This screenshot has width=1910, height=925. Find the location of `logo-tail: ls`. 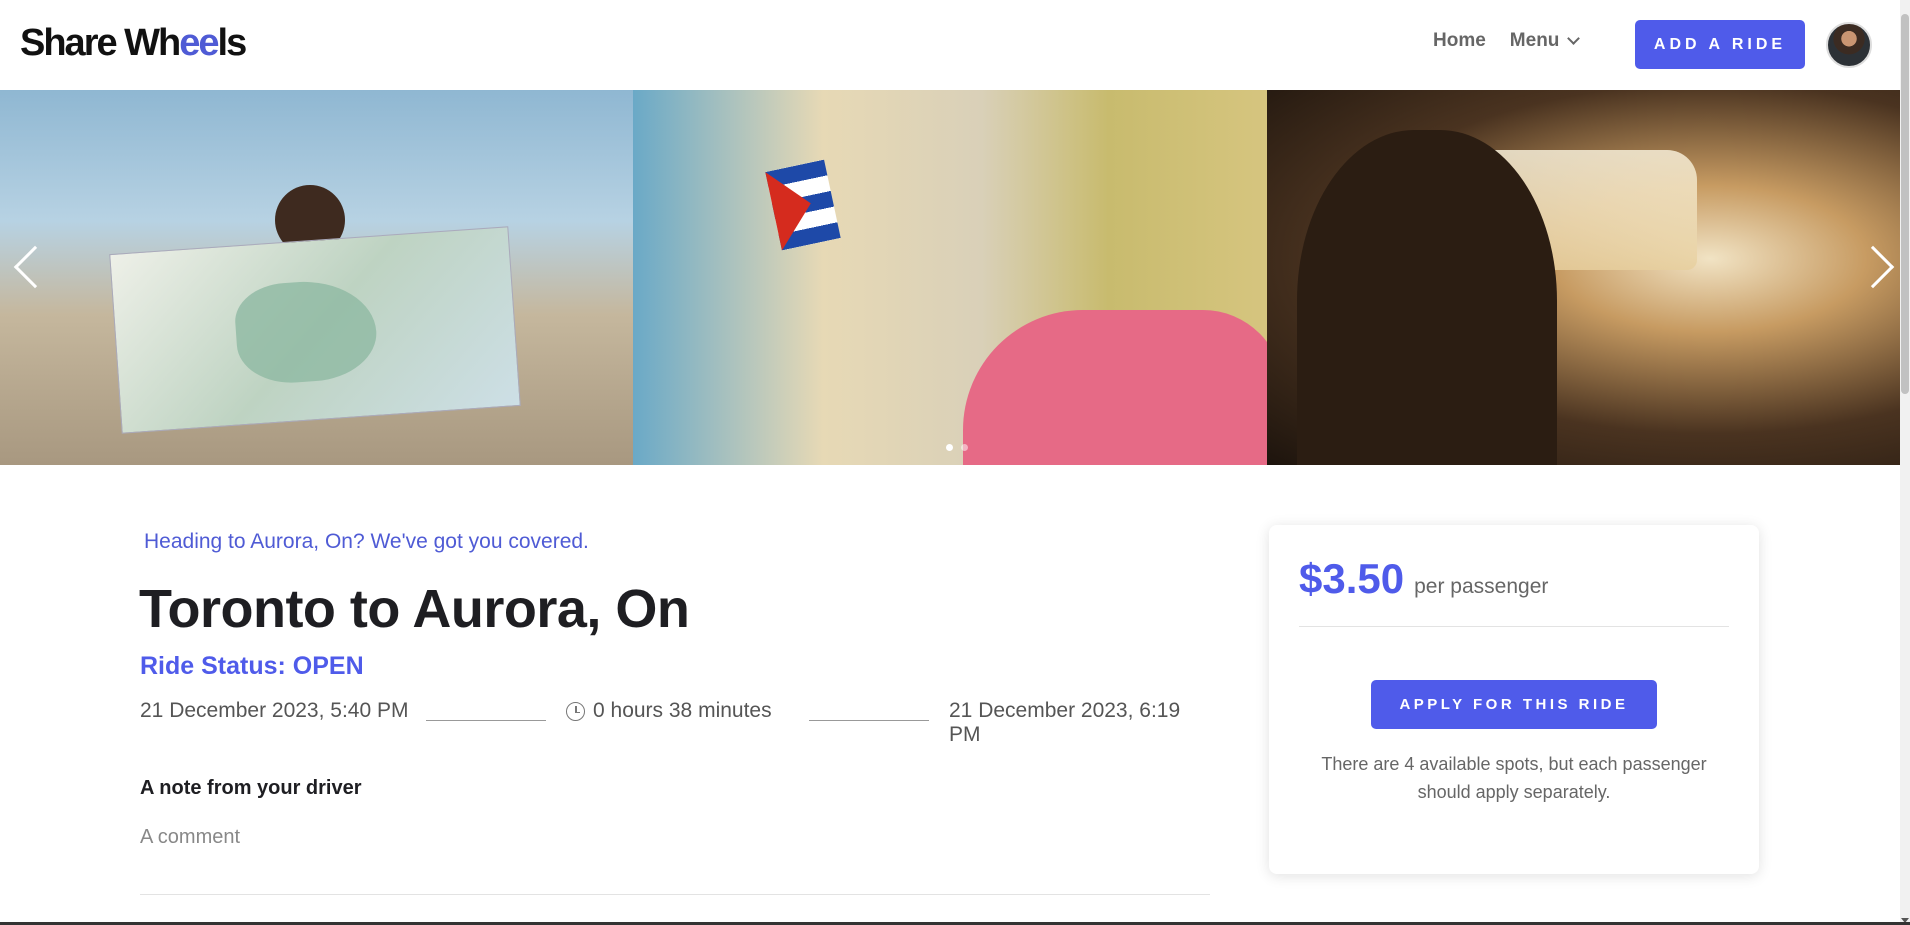

logo-tail: ls is located at coordinates (232, 43).